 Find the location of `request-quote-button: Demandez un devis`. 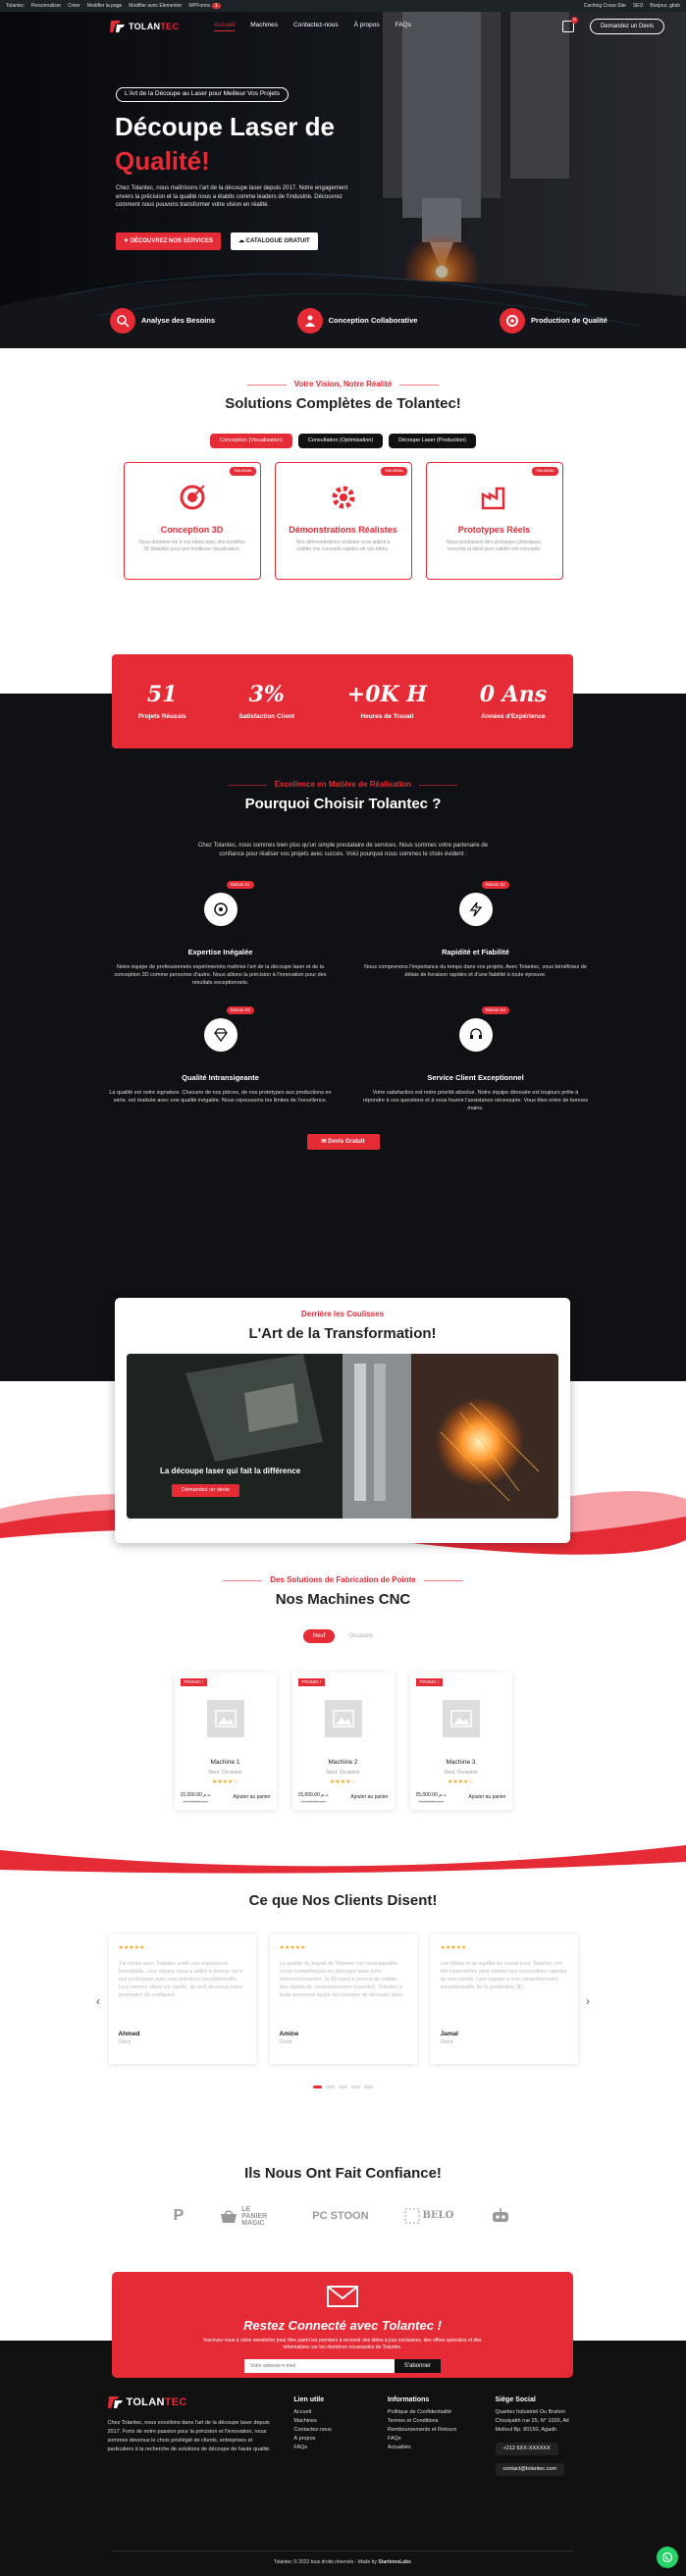

request-quote-button: Demandez un devis is located at coordinates (205, 1491).